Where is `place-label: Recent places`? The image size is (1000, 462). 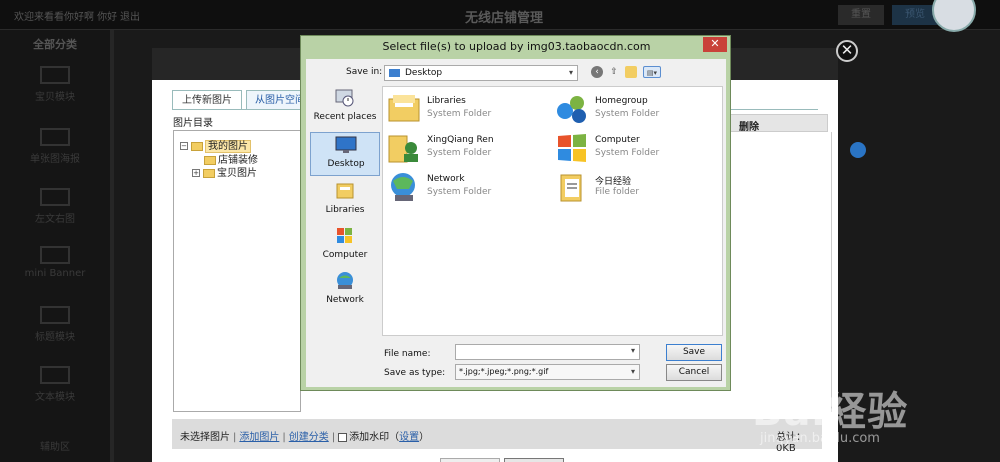
place-label: Recent places is located at coordinates (345, 117).